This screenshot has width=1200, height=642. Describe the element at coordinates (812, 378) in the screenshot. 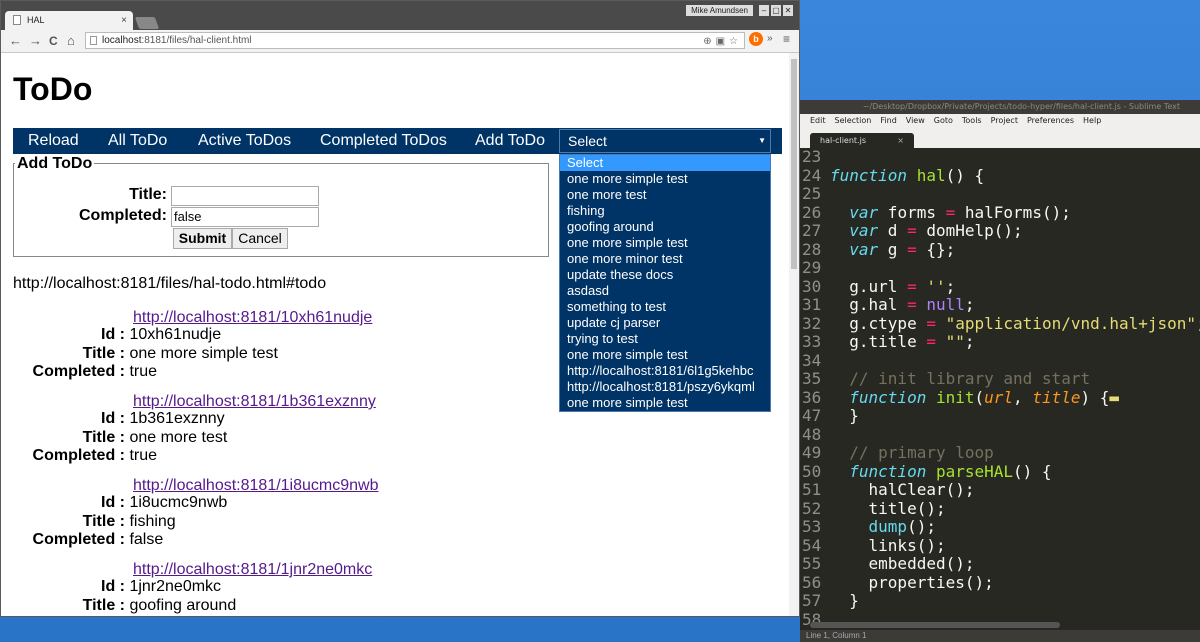

I see `line-number: 35` at that location.